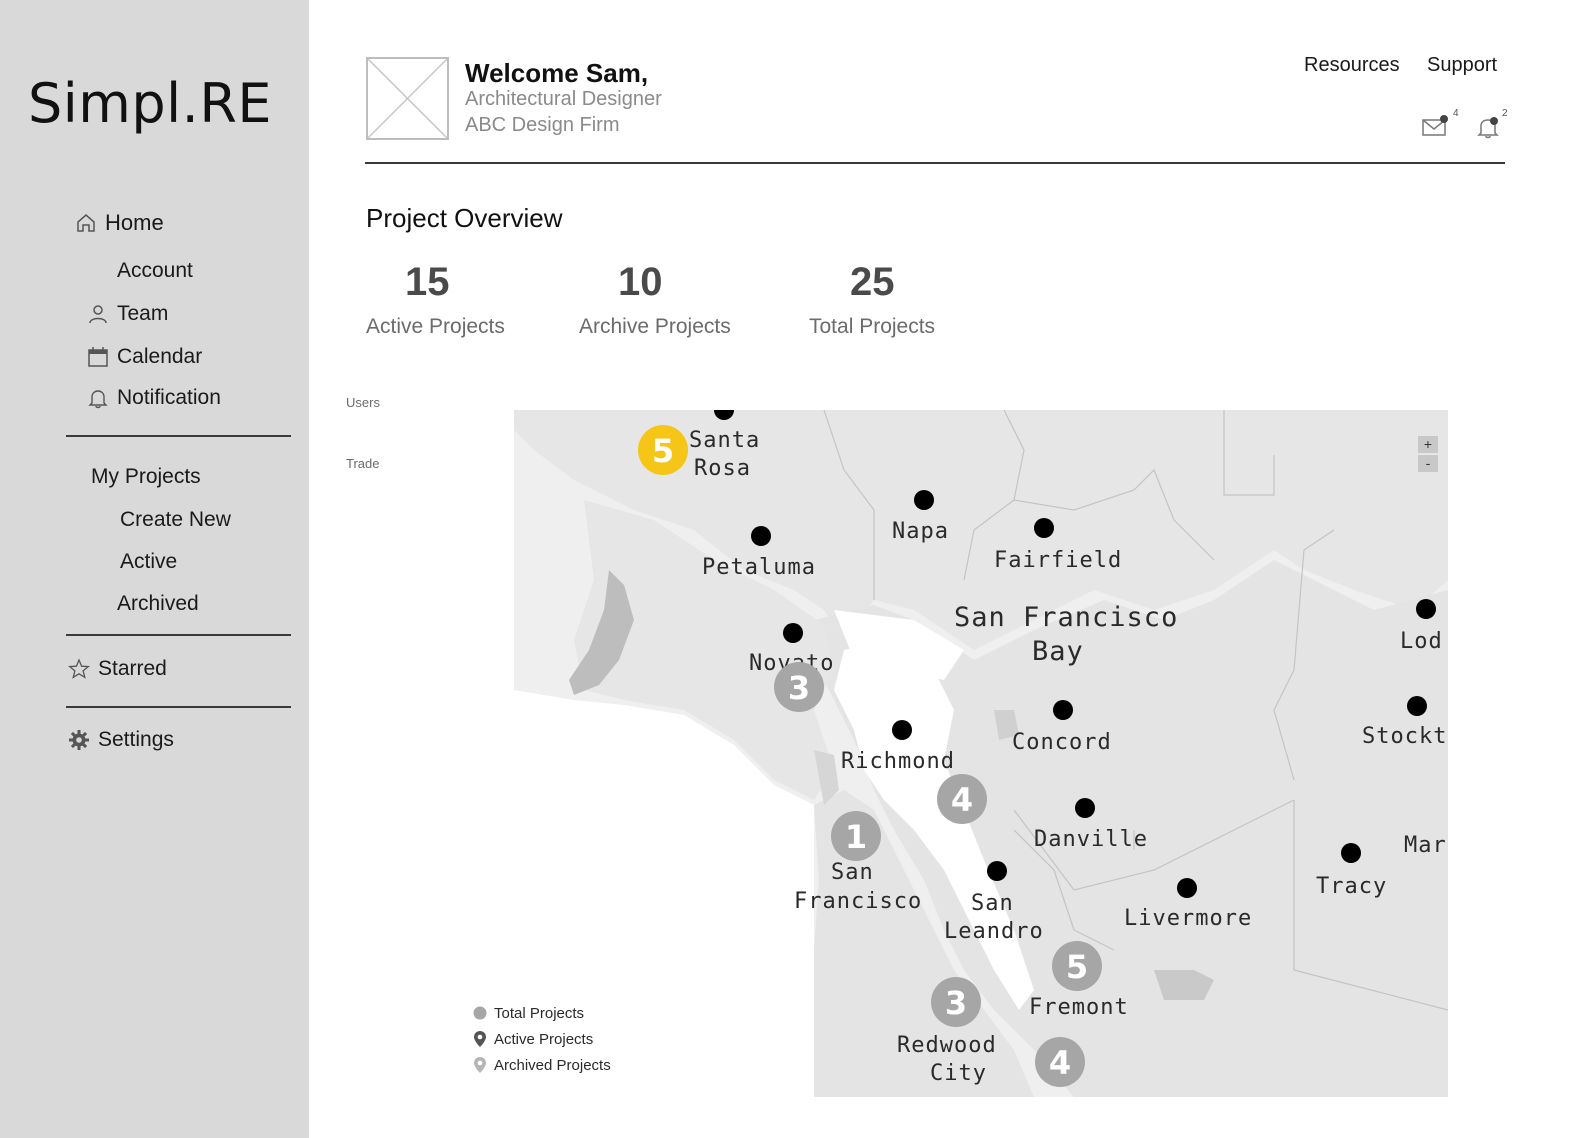  I want to click on zoom-in-button: +, so click(1428, 444).